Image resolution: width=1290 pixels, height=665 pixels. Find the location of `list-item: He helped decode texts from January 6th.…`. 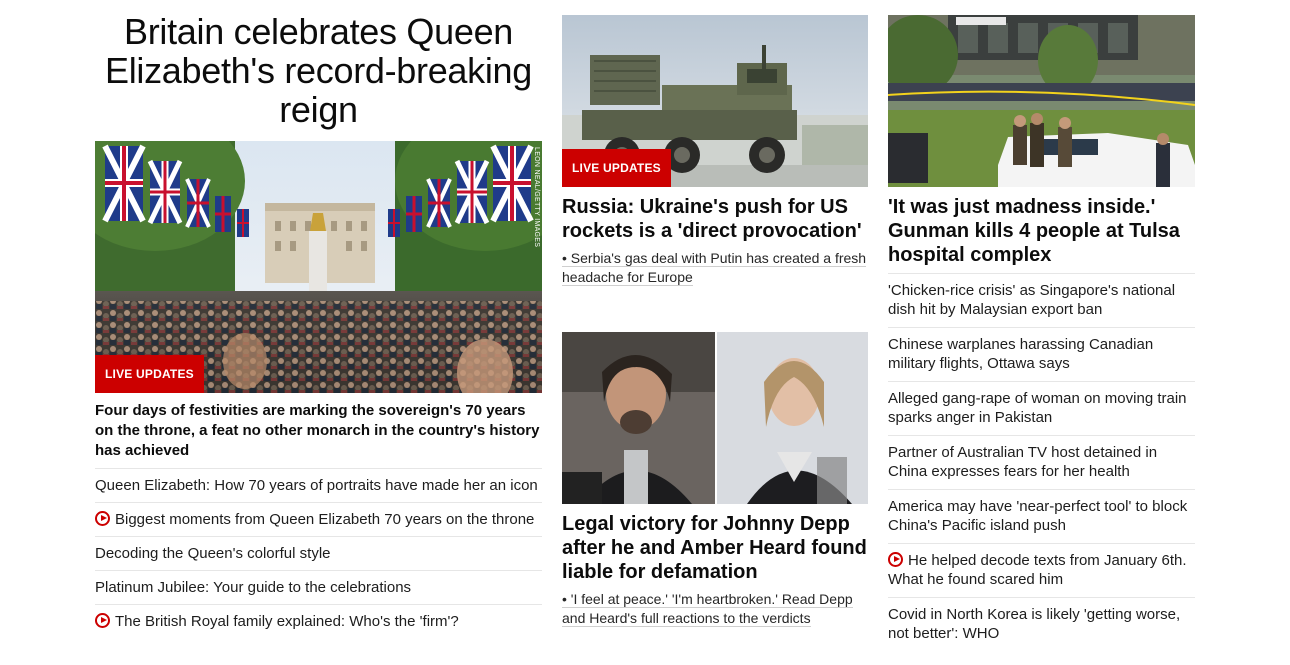

list-item: He helped decode texts from January 6th.… is located at coordinates (1041, 570).